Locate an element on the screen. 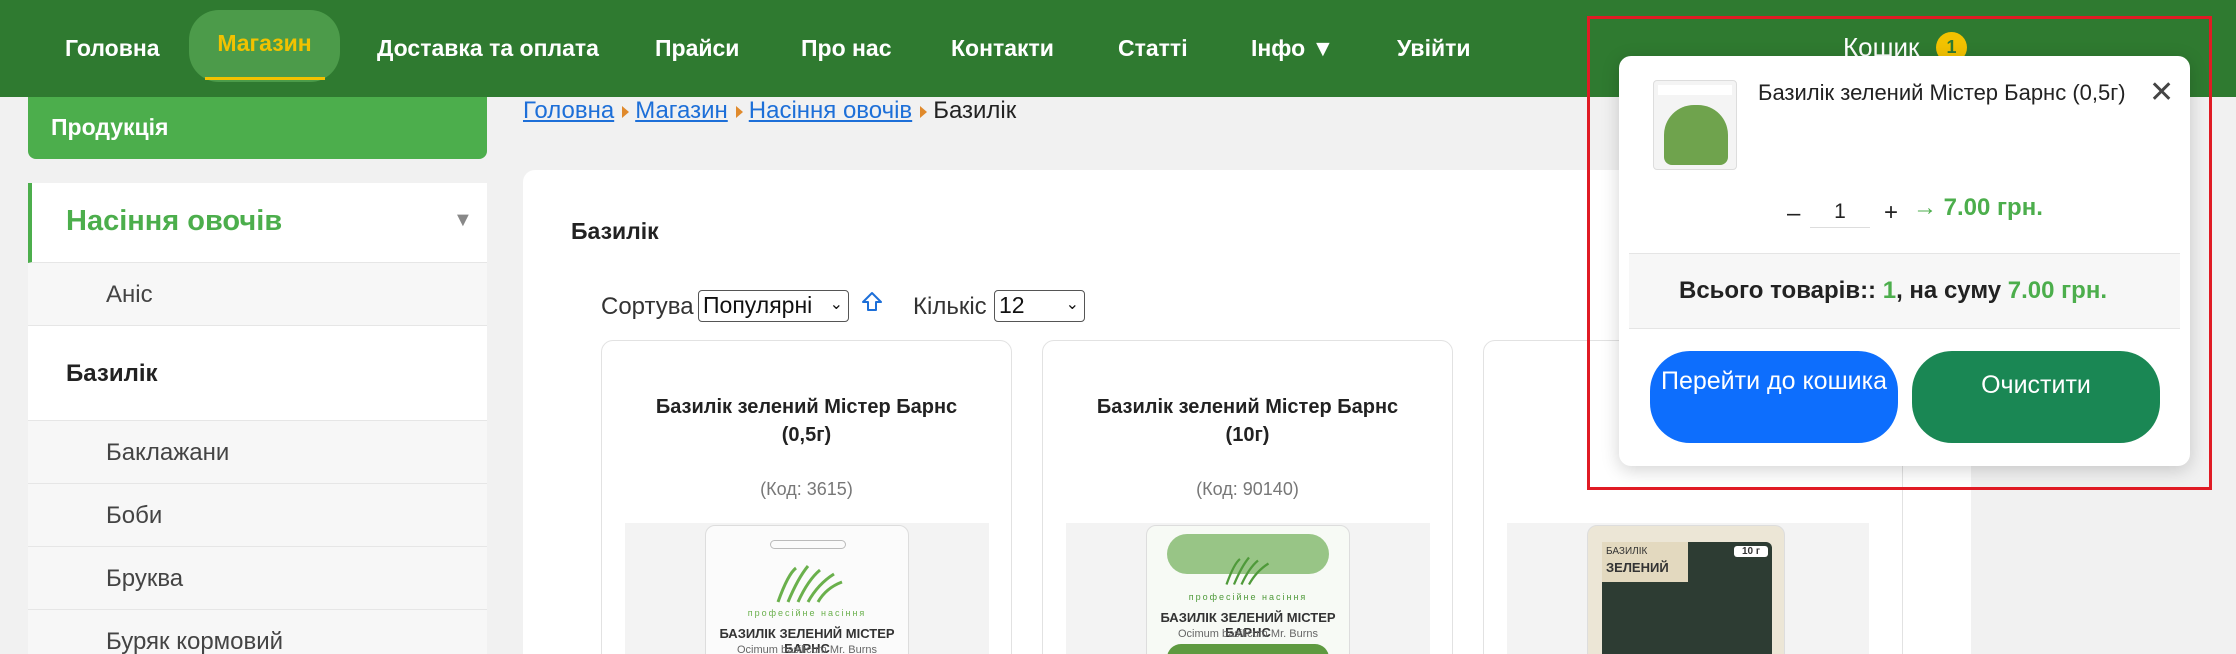  nav-delivery-link: Доставка та оплата is located at coordinates (488, 48).